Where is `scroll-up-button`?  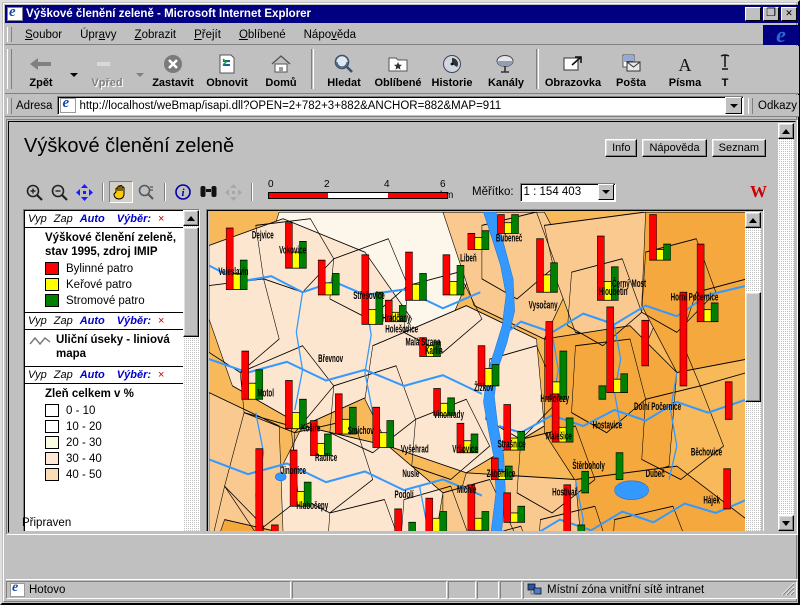 scroll-up-button is located at coordinates (191, 218).